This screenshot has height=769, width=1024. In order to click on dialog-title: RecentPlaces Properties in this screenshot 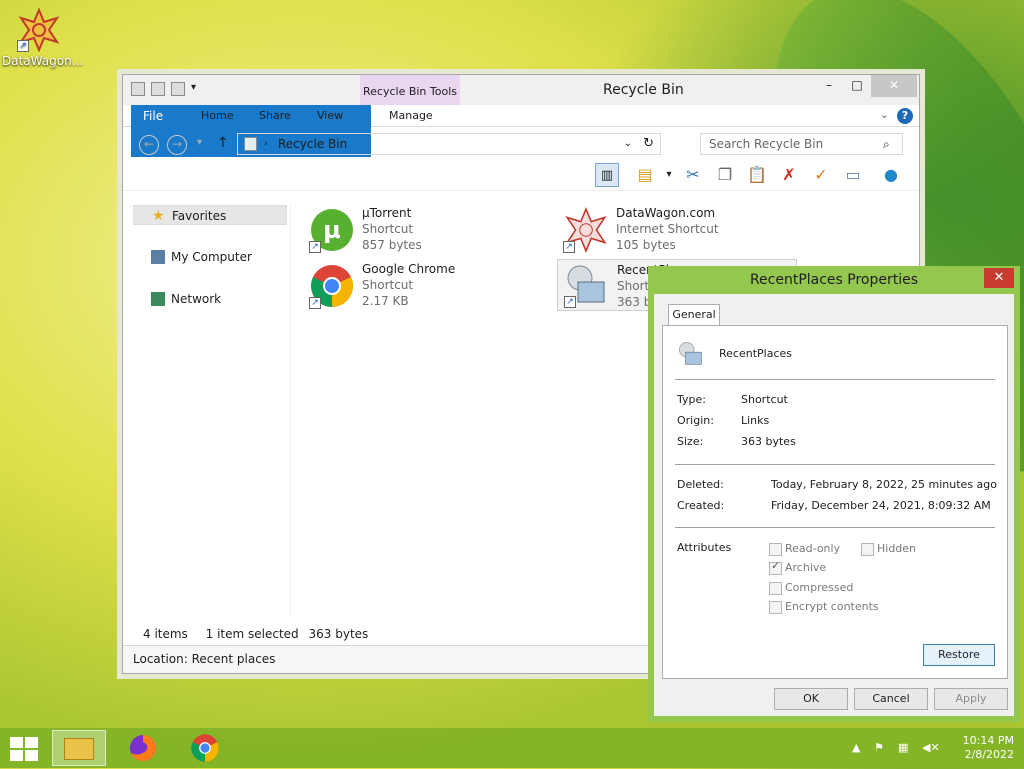, I will do `click(834, 280)`.